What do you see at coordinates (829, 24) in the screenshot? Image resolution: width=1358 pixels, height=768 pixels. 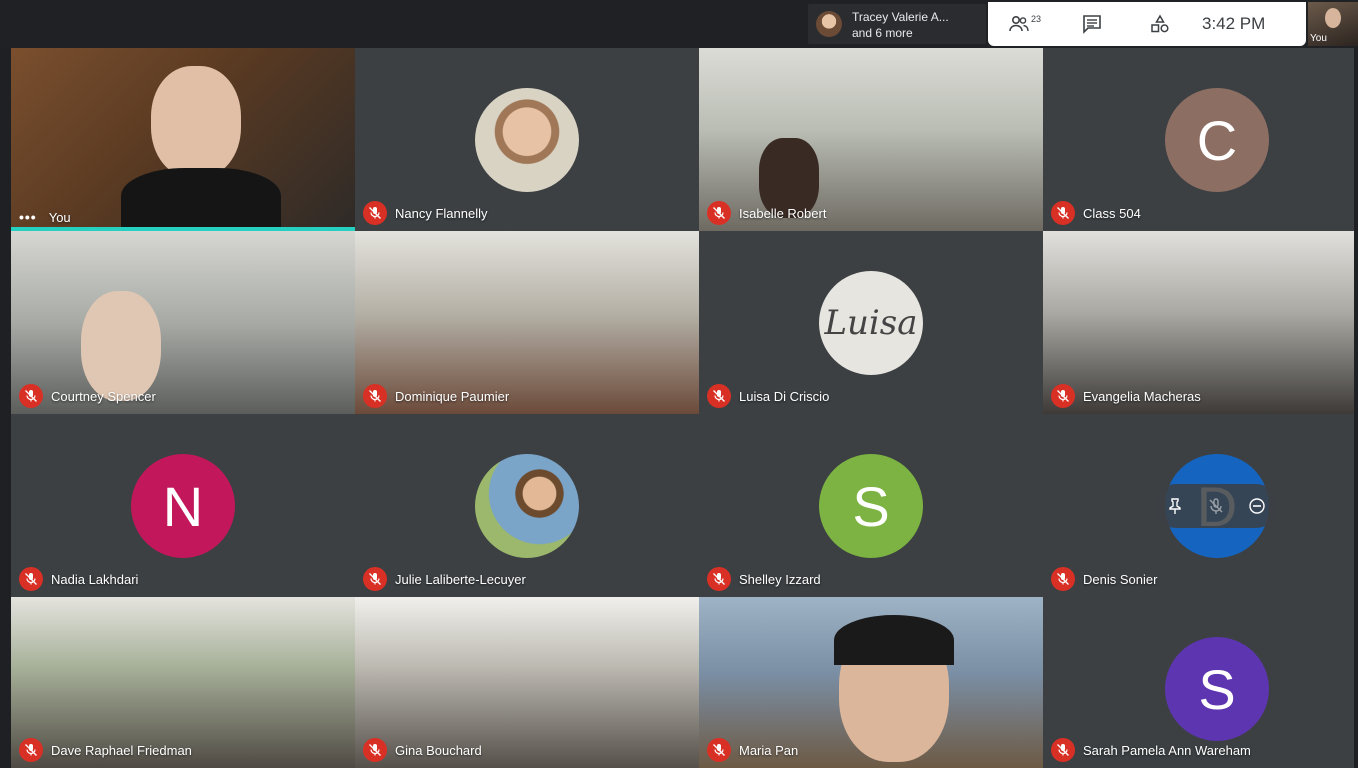 I see `speaker-avatar` at bounding box center [829, 24].